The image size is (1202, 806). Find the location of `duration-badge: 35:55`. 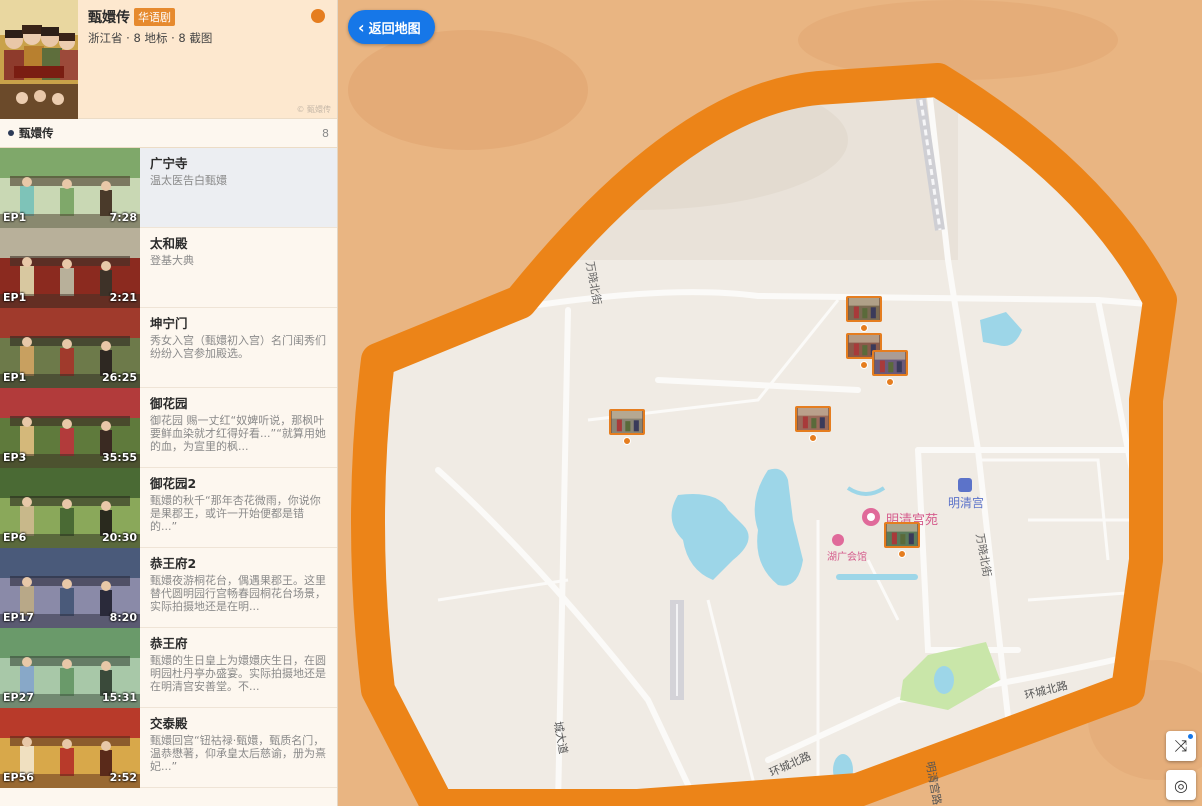

duration-badge: 35:55 is located at coordinates (119, 457).